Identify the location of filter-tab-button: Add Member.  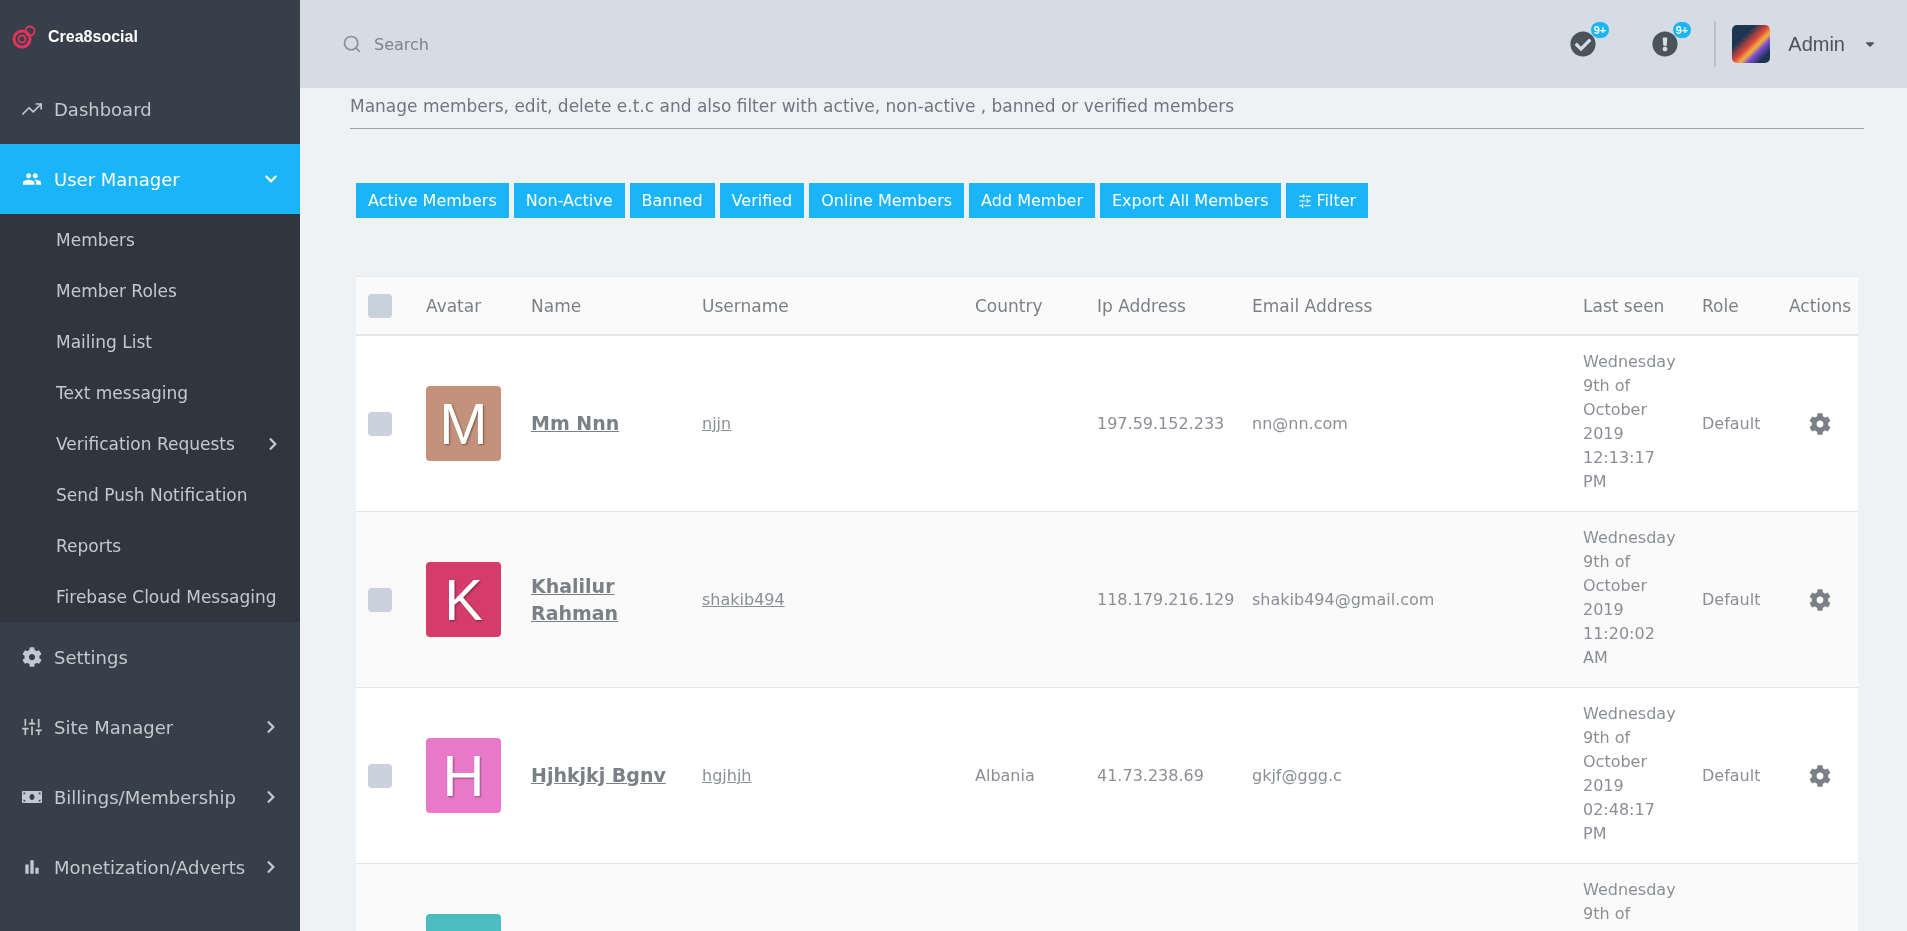
(1032, 200).